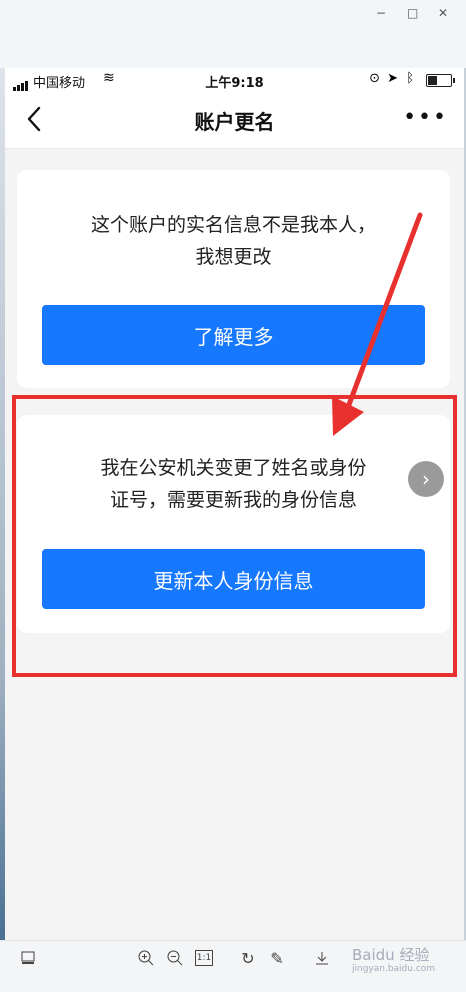 This screenshot has width=466, height=992. Describe the element at coordinates (234, 80) in the screenshot. I see `status-bar: 中国移动 ≋ 上午9:18 ⊙ ➤ ᛒ` at that location.